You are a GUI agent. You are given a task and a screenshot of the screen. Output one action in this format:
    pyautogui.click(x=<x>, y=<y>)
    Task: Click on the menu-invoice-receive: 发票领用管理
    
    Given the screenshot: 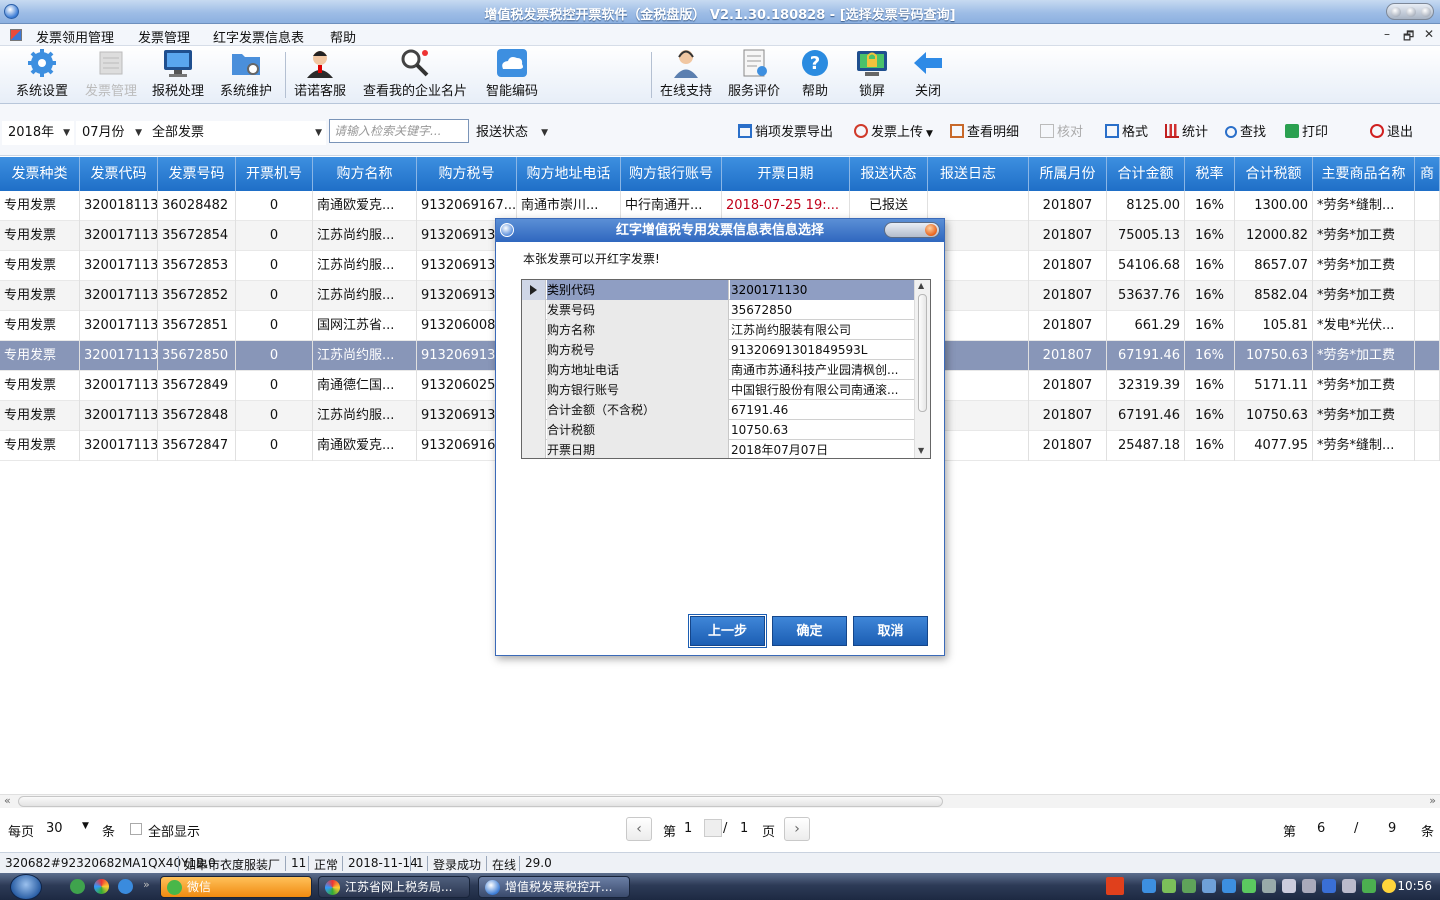 What is the action you would take?
    pyautogui.click(x=75, y=36)
    